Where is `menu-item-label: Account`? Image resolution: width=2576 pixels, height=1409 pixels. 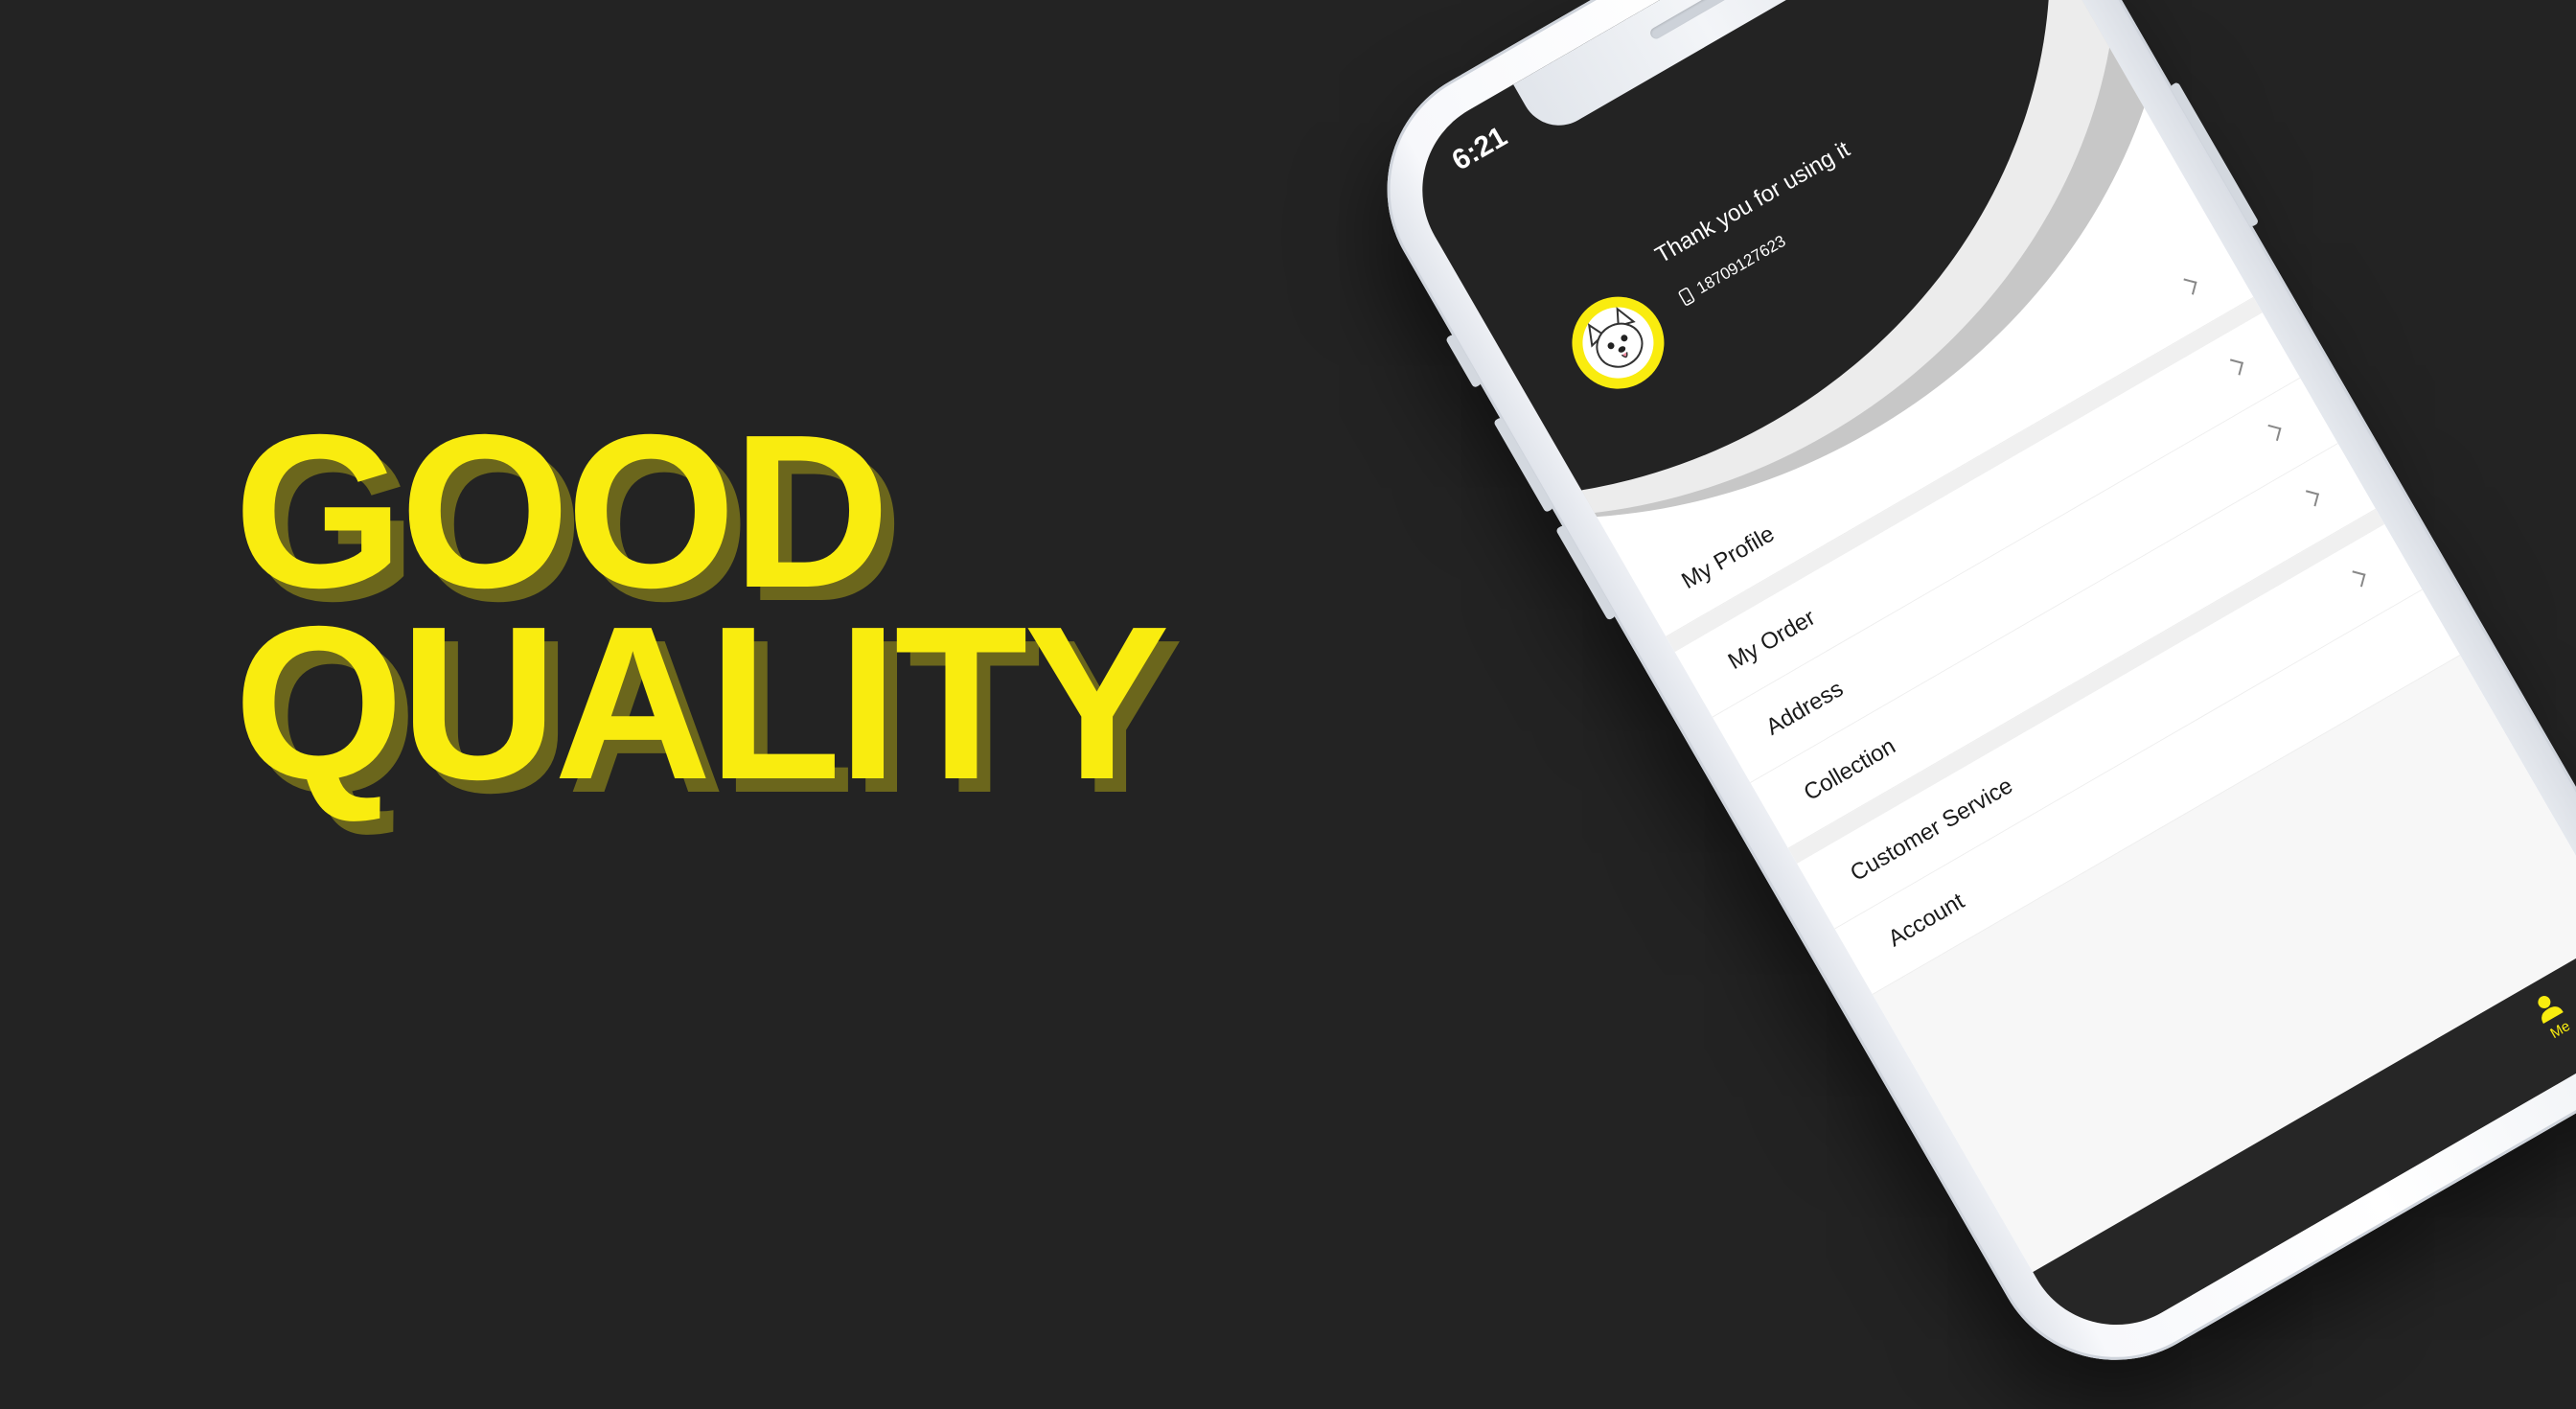
menu-item-label: Account is located at coordinates (1926, 920).